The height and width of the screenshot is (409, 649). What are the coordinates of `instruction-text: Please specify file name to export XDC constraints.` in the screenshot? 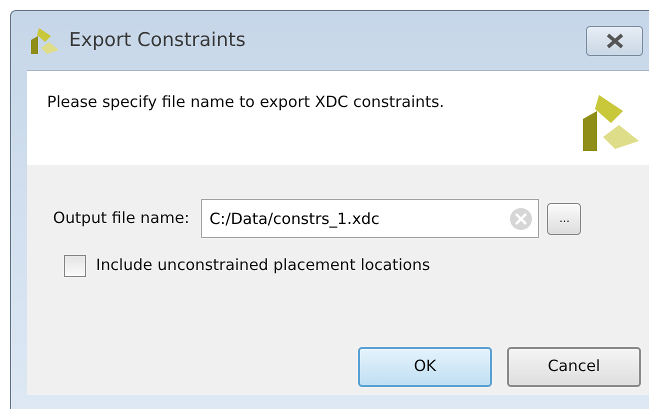 It's located at (245, 102).